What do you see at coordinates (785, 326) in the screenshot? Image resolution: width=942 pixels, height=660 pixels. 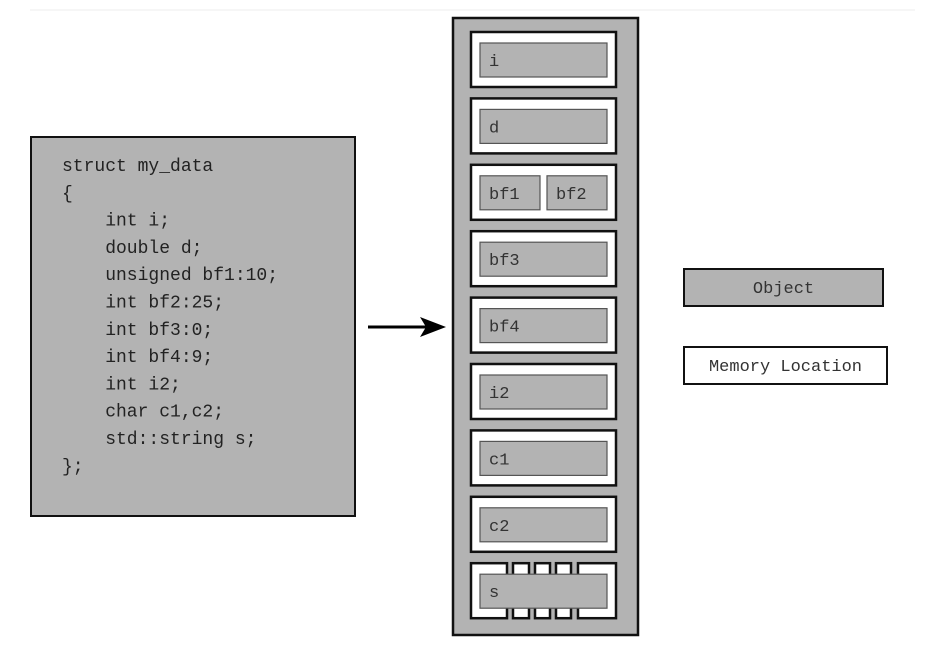 I see `legend: Object Memory Location` at bounding box center [785, 326].